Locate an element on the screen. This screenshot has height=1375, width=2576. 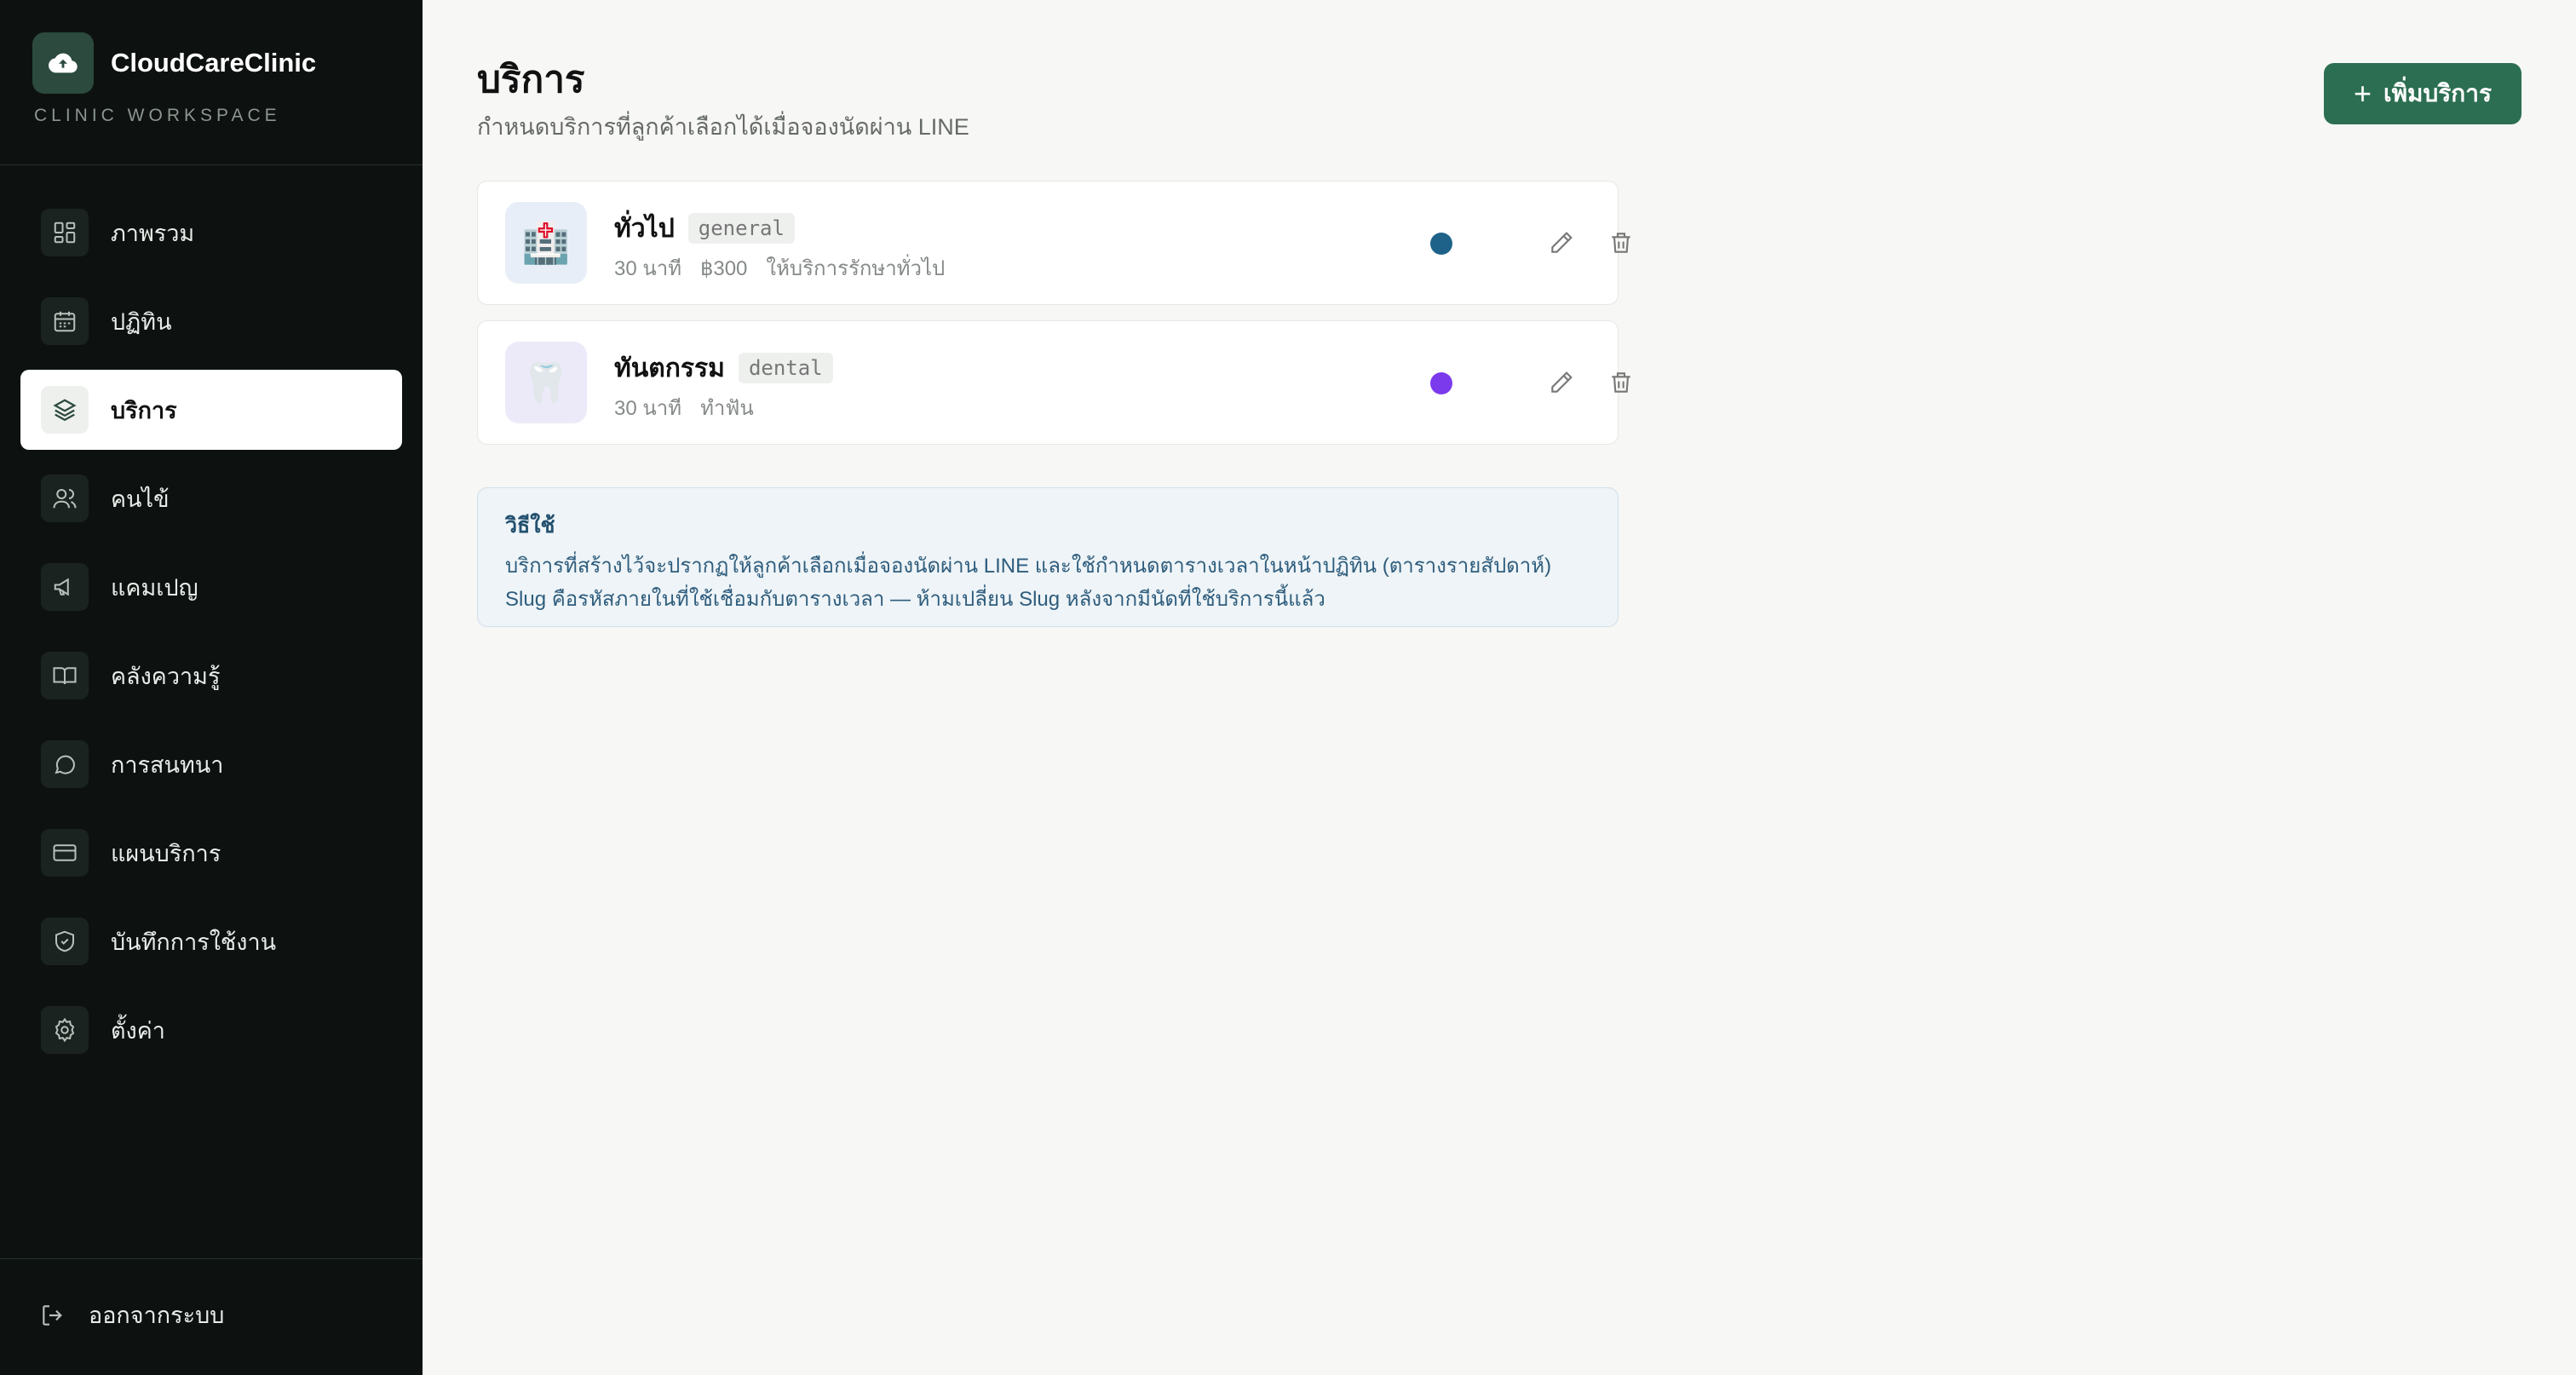
sidebar-item-label: แผนบริการ is located at coordinates (166, 853).